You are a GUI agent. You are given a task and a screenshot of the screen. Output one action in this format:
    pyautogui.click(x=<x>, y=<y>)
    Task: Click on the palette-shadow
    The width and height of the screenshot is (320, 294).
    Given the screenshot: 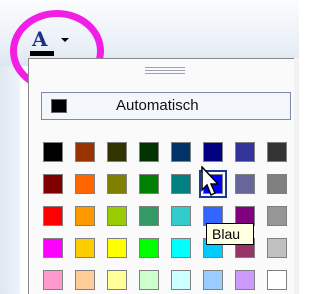 What is the action you would take?
    pyautogui.click(x=296, y=176)
    